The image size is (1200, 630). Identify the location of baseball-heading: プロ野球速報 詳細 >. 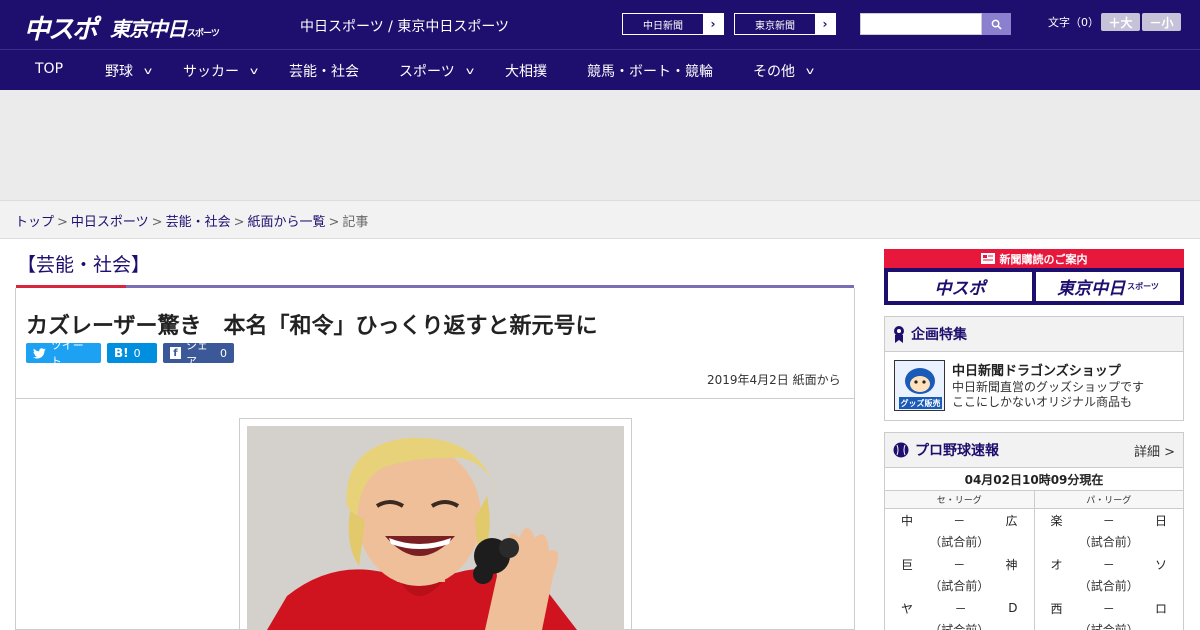
(1034, 450).